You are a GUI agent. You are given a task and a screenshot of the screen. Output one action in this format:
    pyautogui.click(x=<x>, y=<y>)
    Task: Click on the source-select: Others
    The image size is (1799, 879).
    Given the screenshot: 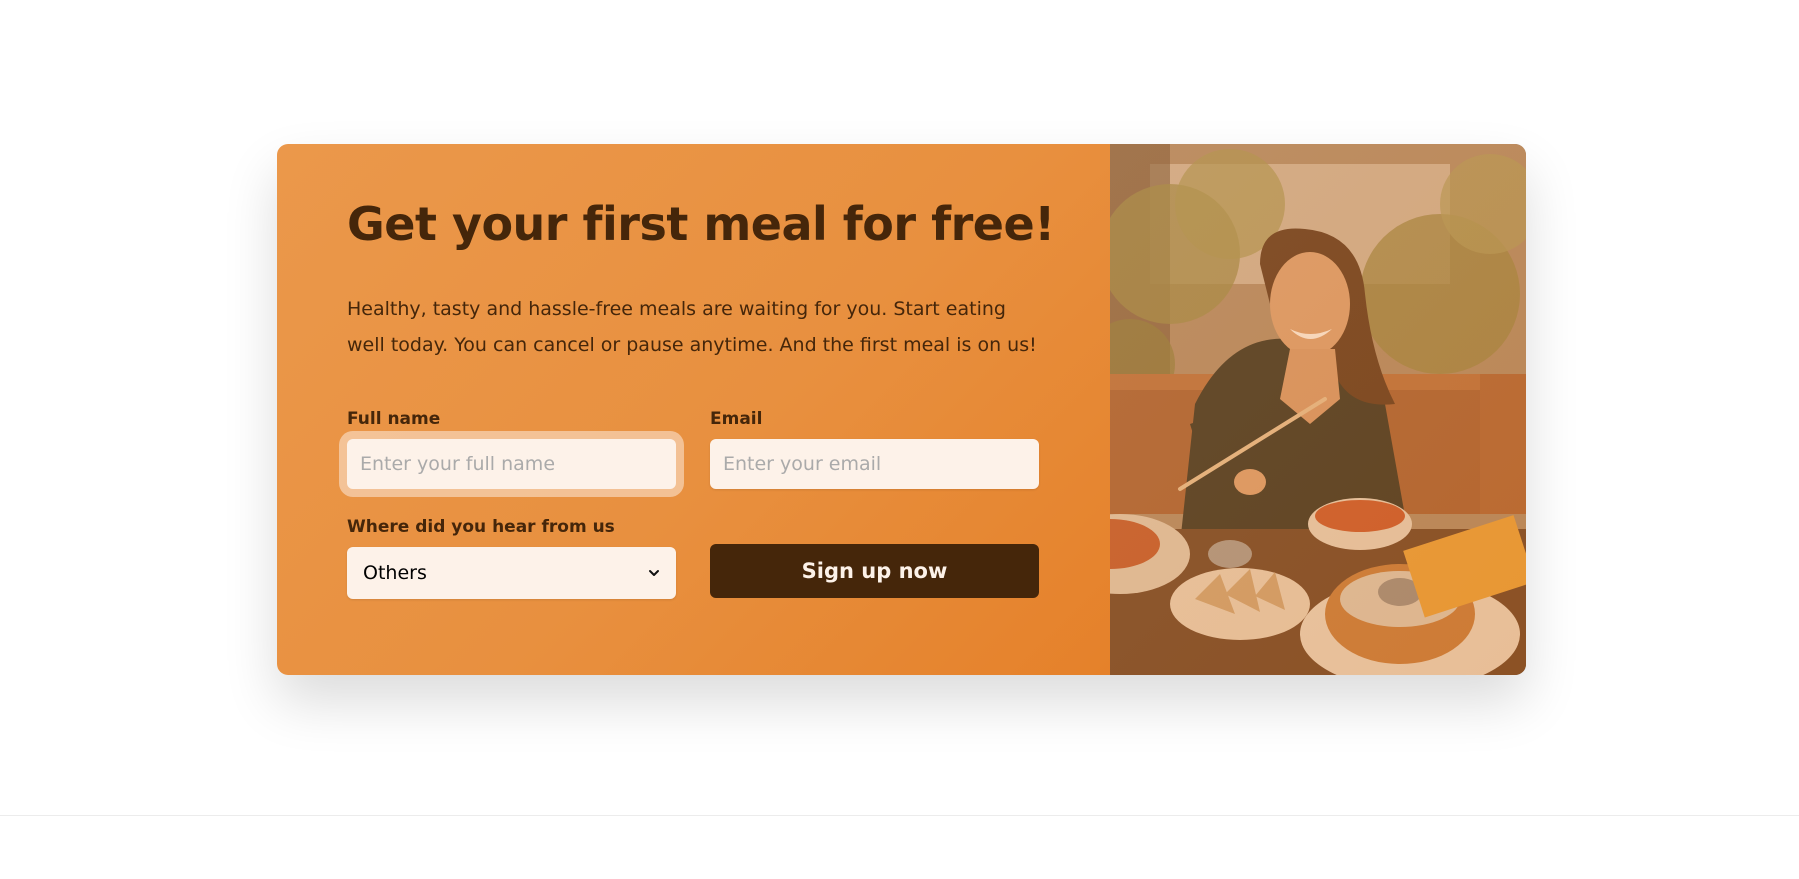 What is the action you would take?
    pyautogui.click(x=511, y=573)
    